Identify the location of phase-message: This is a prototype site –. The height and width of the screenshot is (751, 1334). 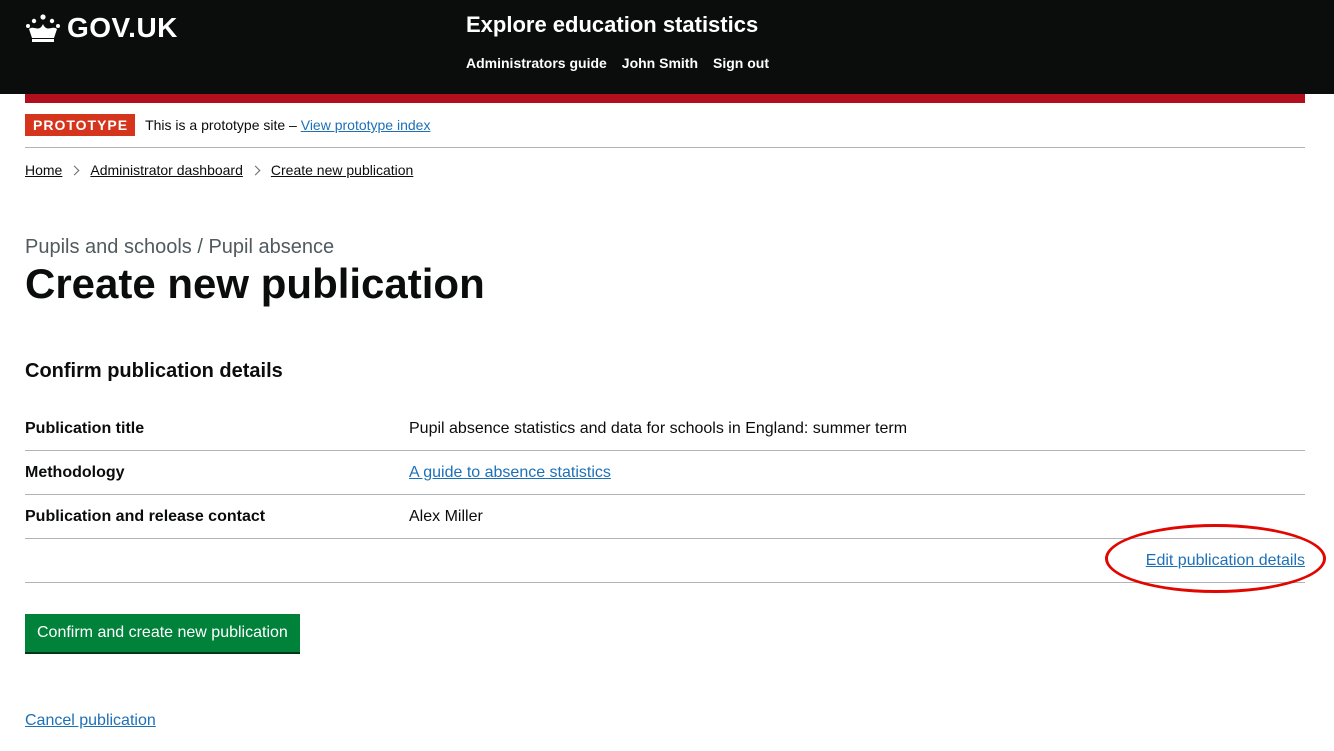
(221, 125).